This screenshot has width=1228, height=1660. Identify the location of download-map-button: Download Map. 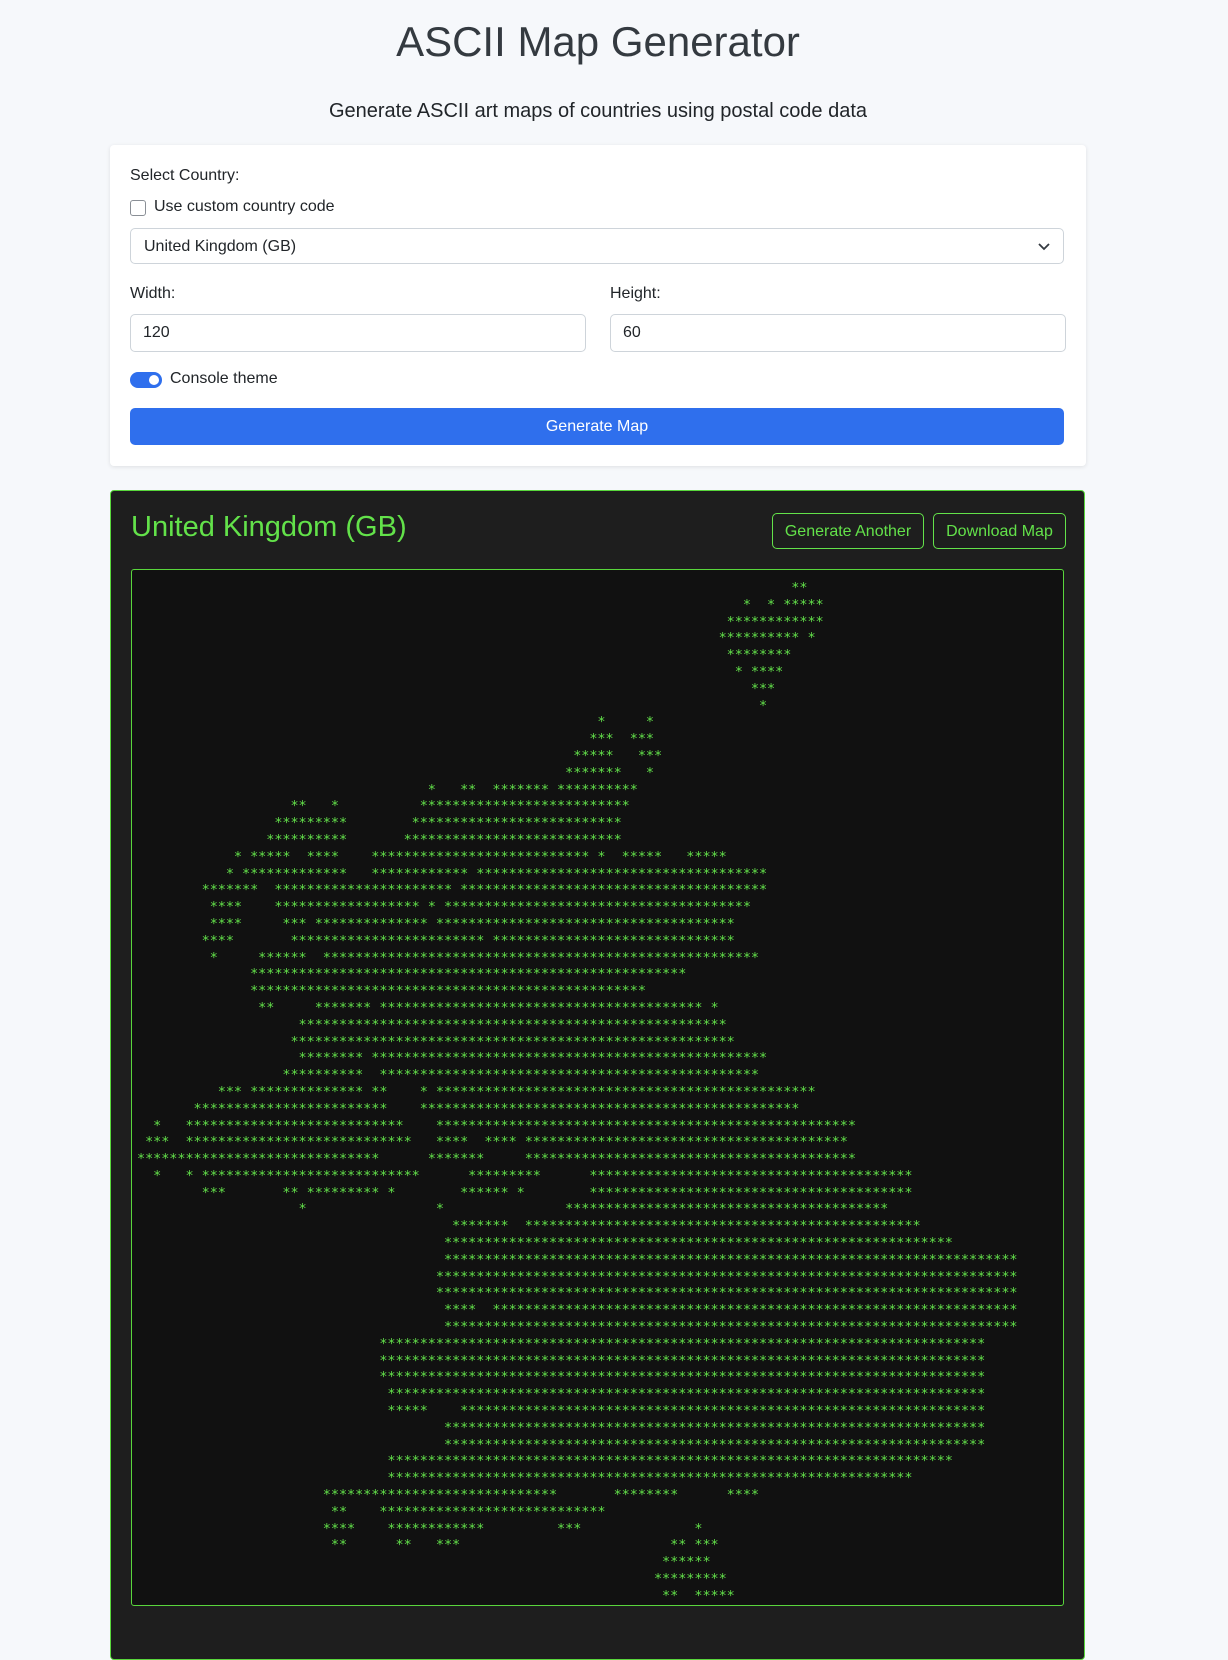
(999, 531).